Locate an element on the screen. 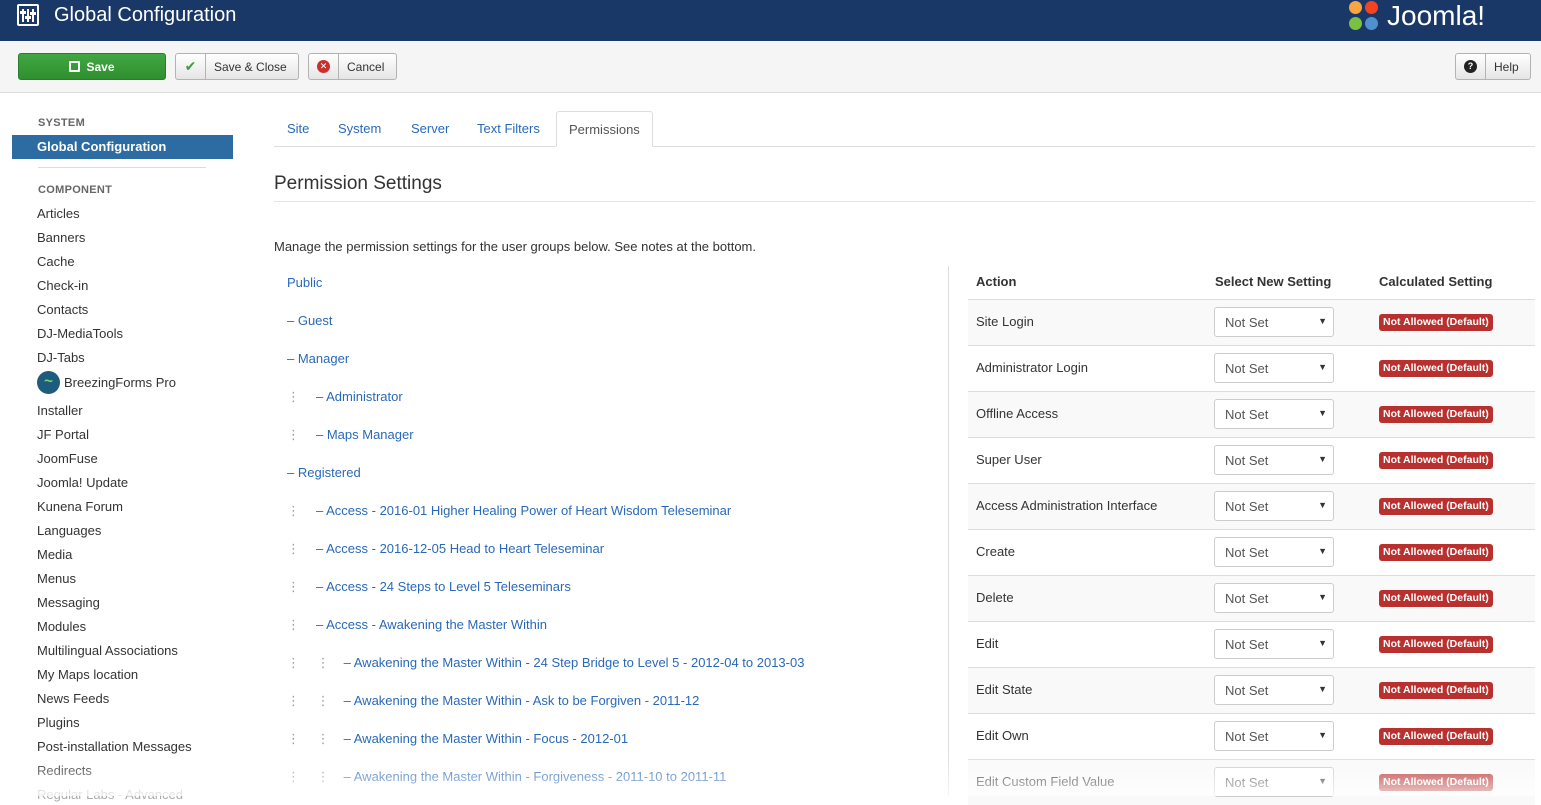 The image size is (1541, 805). group-item: – Manager is located at coordinates (318, 358).